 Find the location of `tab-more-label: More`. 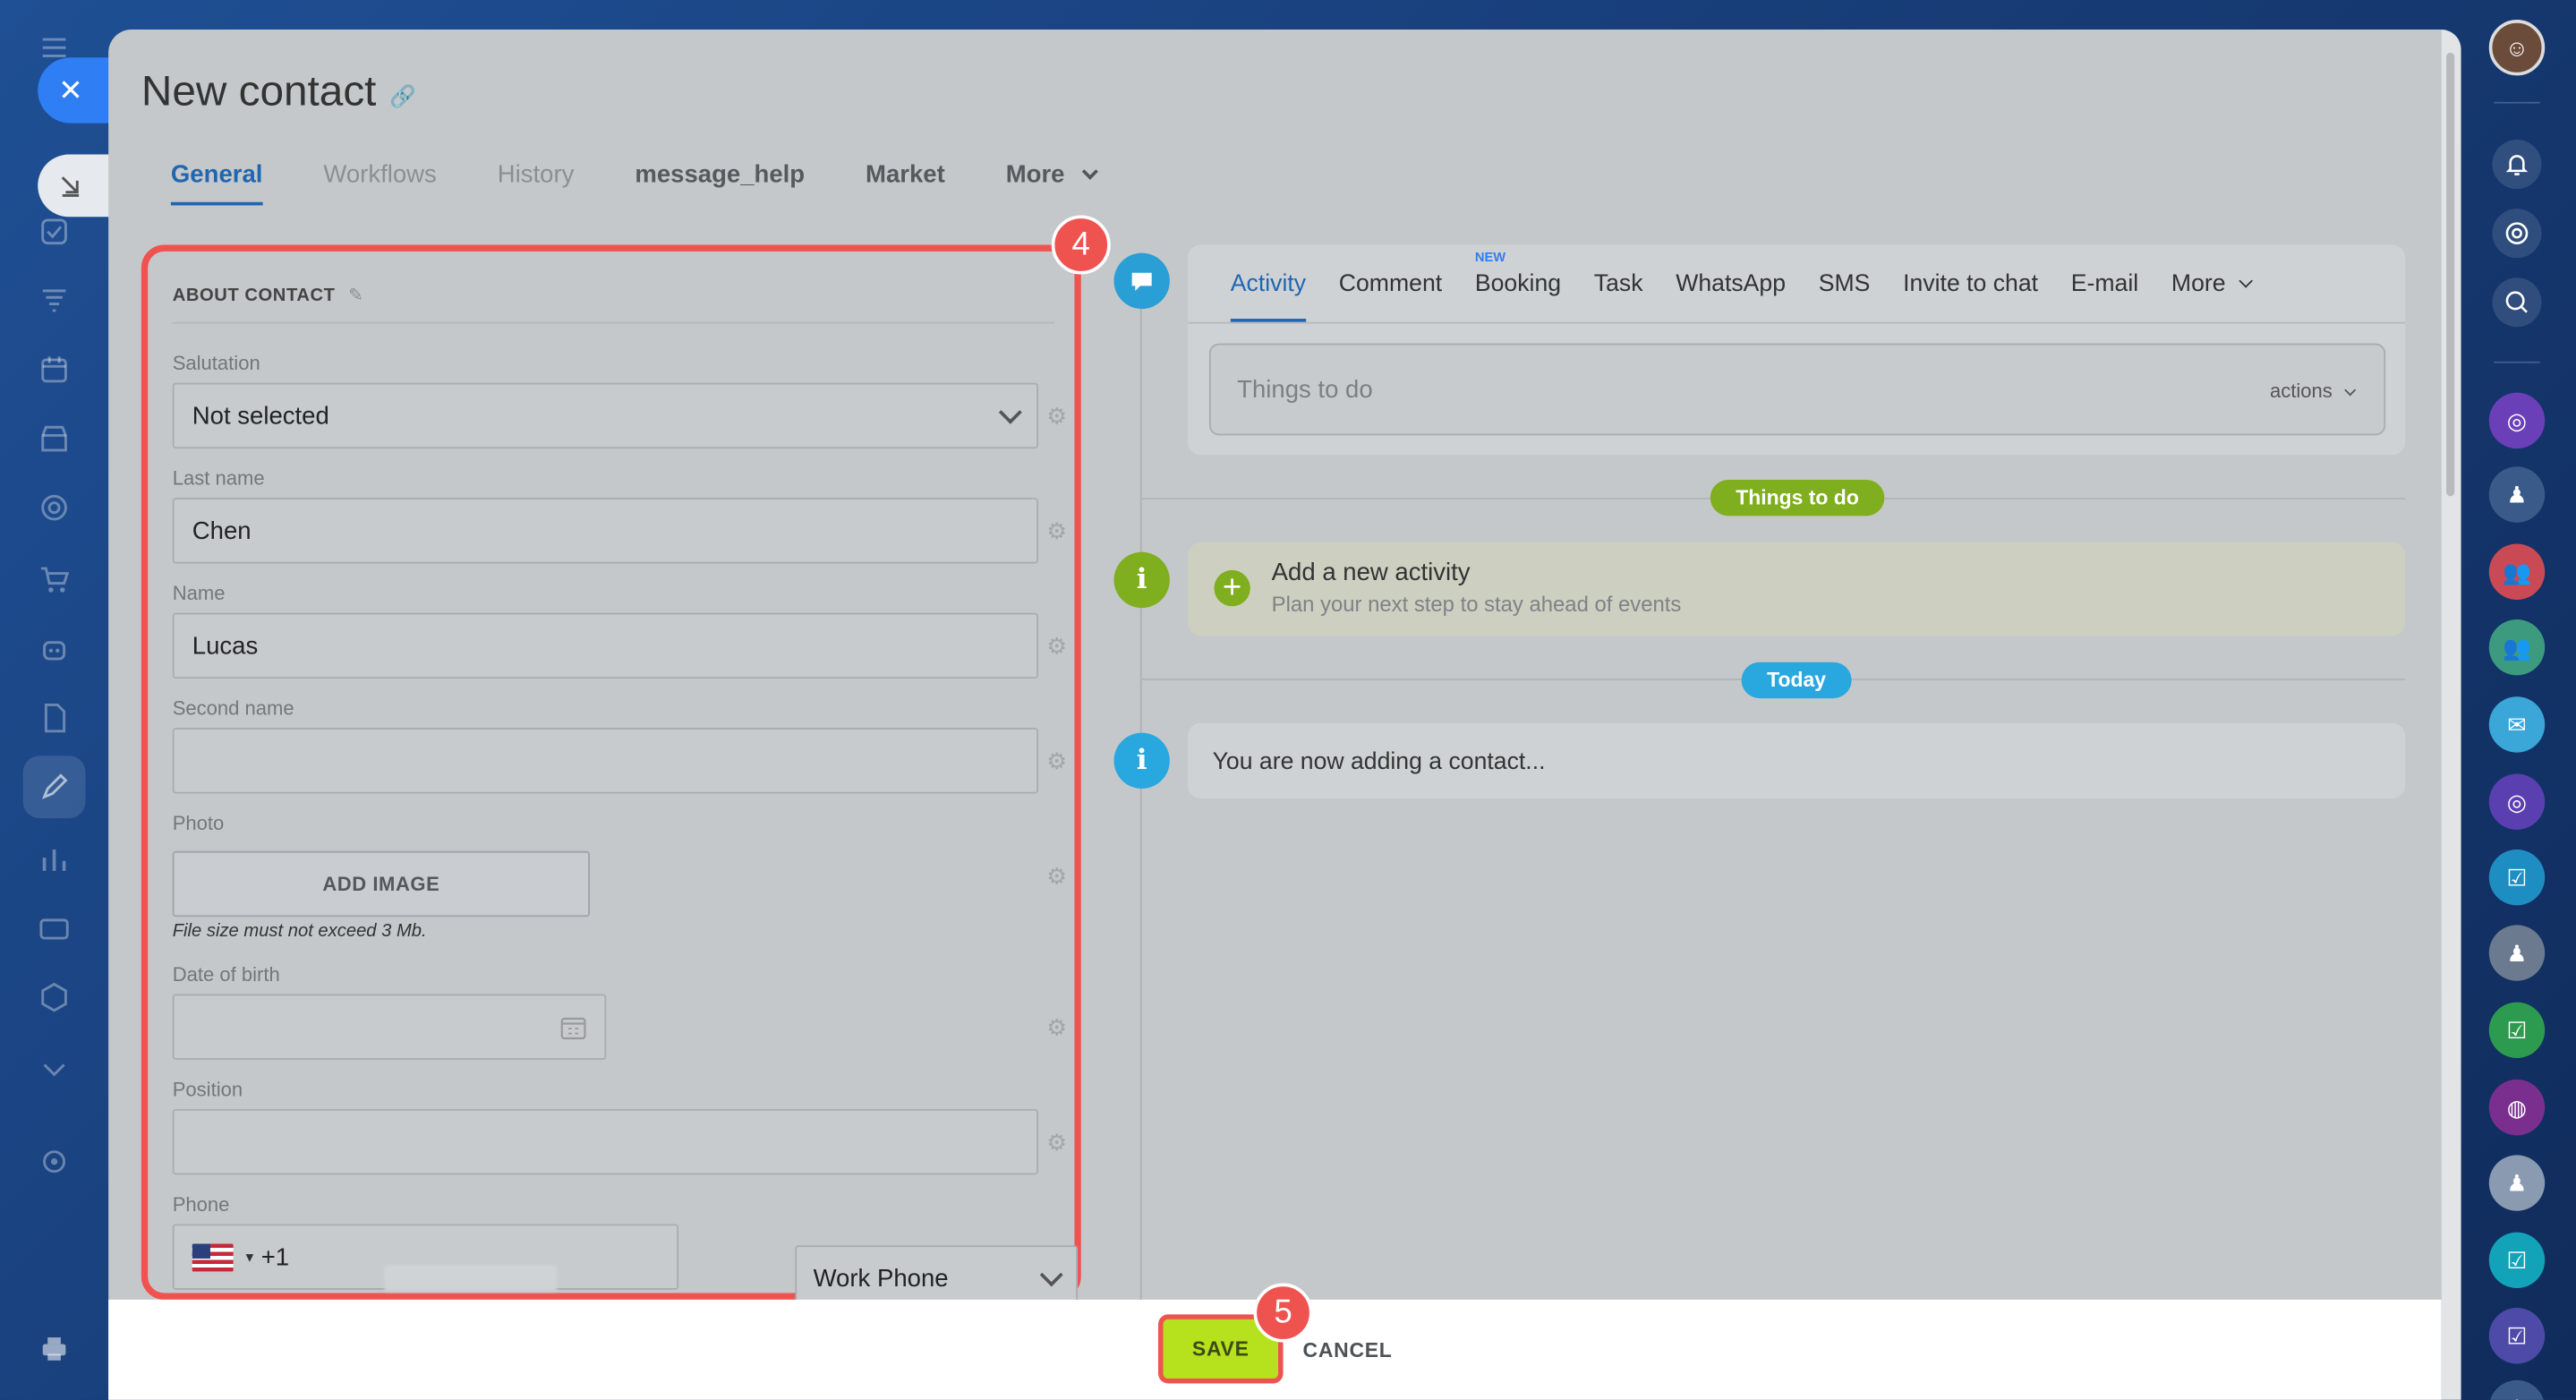

tab-more-label: More is located at coordinates (1035, 175).